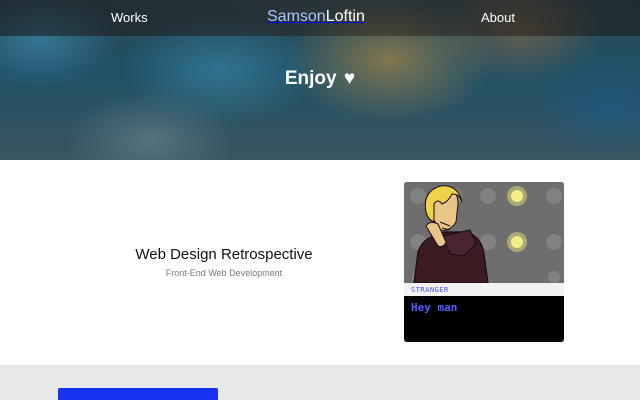  I want to click on heart-icon: ♥, so click(349, 78).